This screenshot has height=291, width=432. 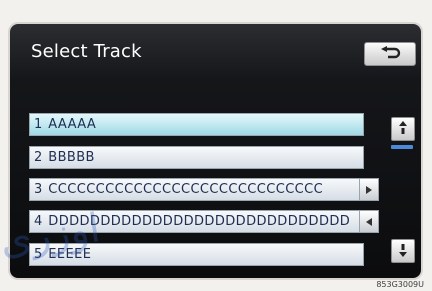 I want to click on track-item-3: 3 CCCCCCCCCCCCCCCCCCCCCCCCCCCCC, so click(x=204, y=189).